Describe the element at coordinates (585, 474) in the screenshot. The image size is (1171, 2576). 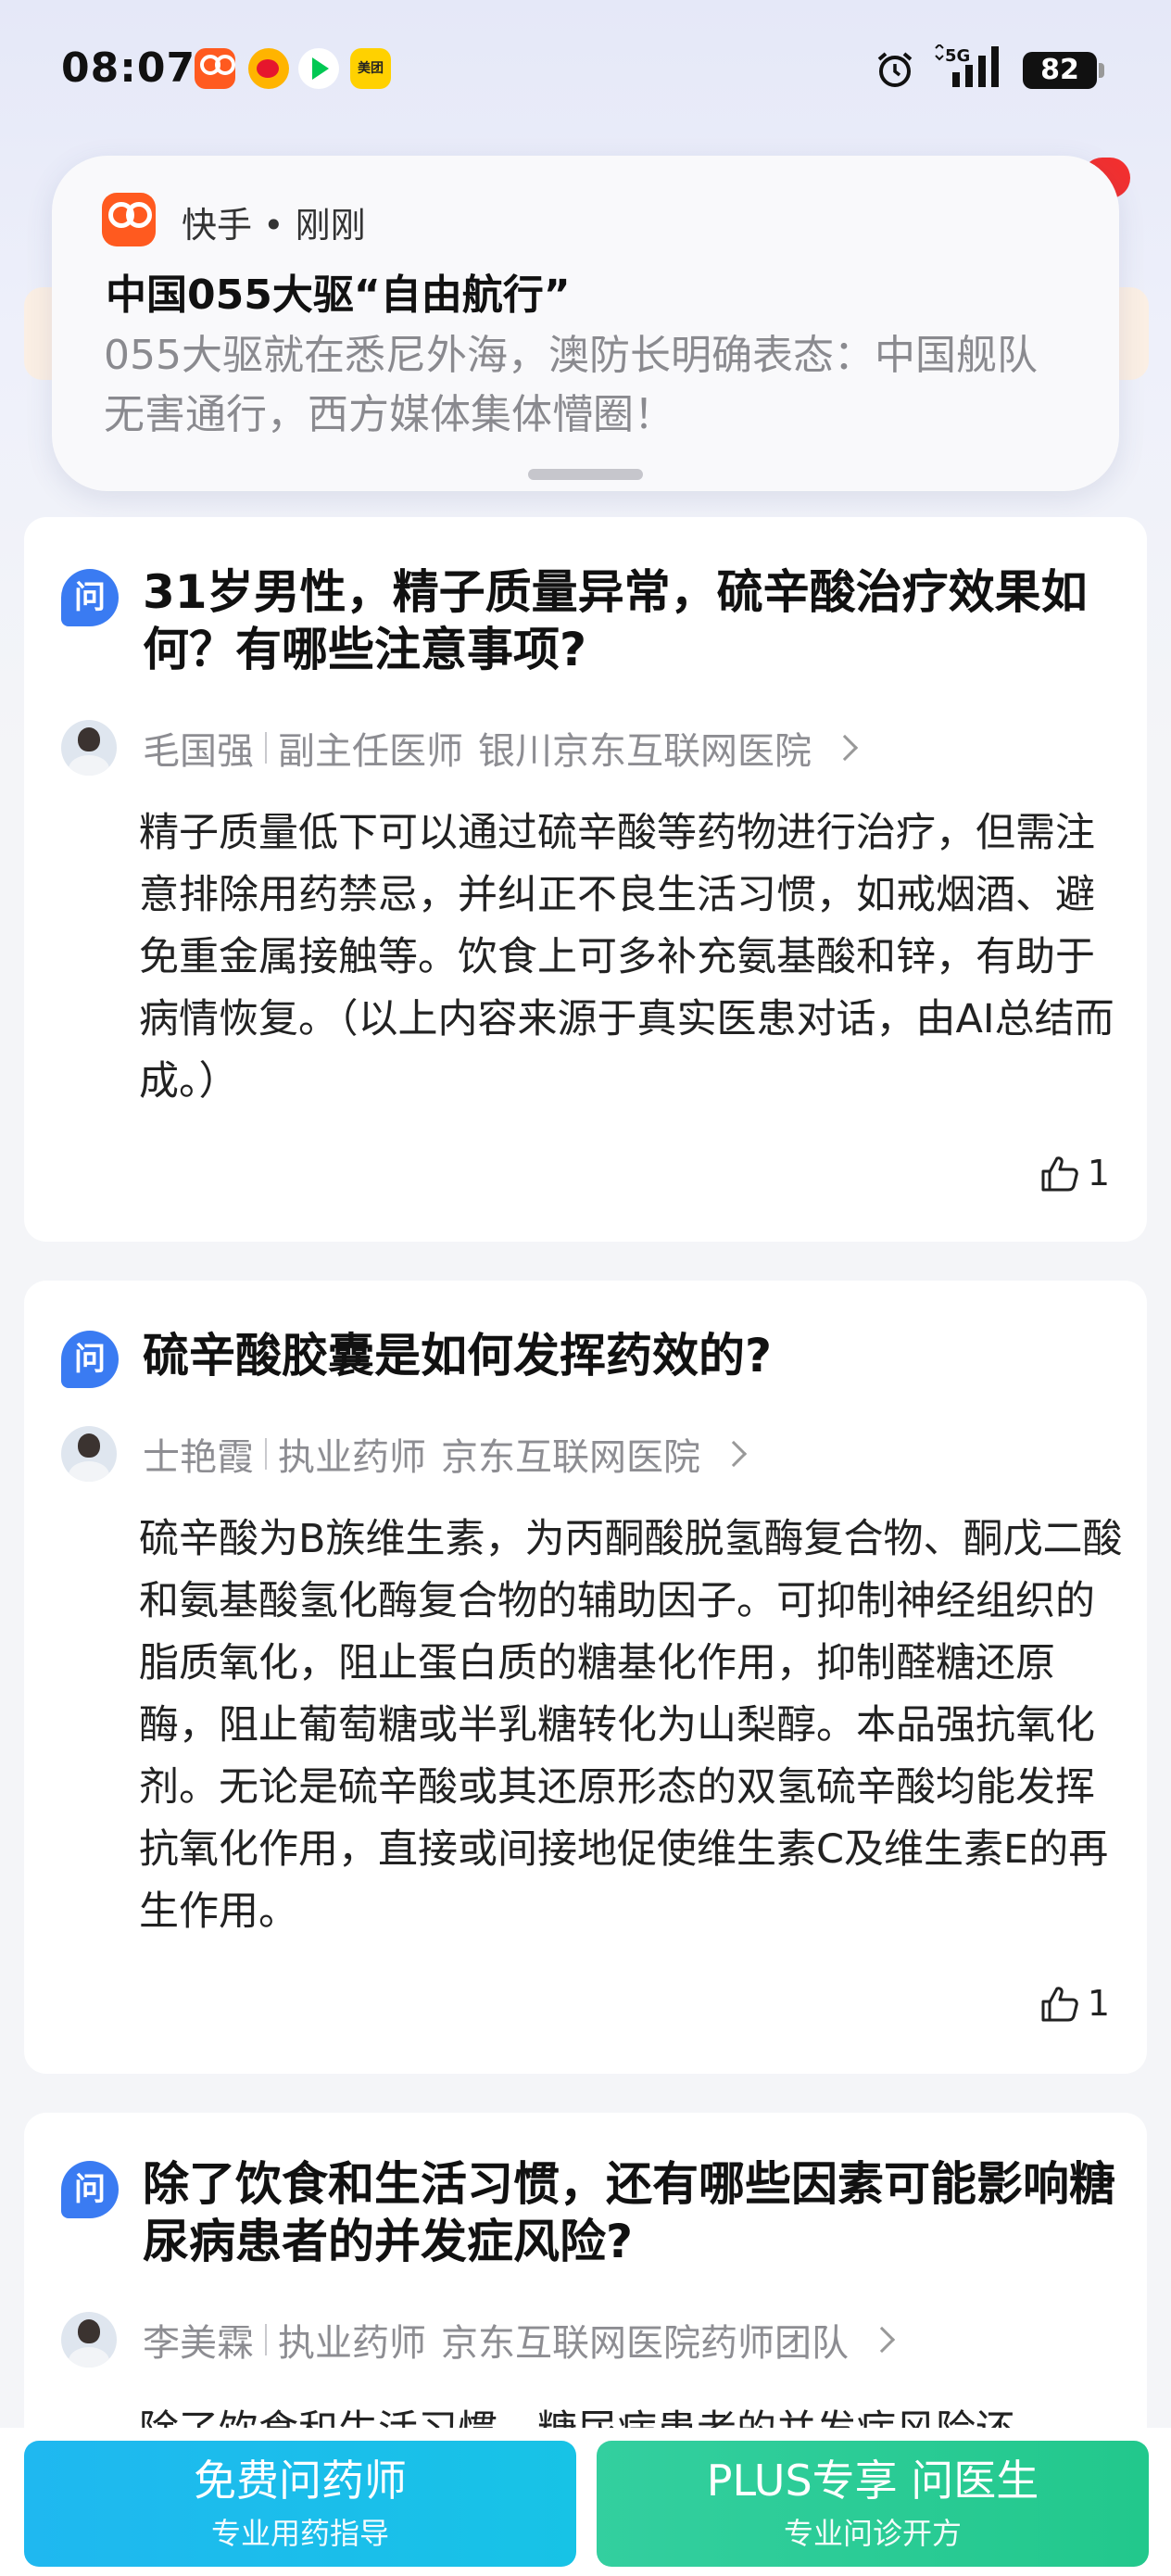
I see `notification-drag-handle` at that location.